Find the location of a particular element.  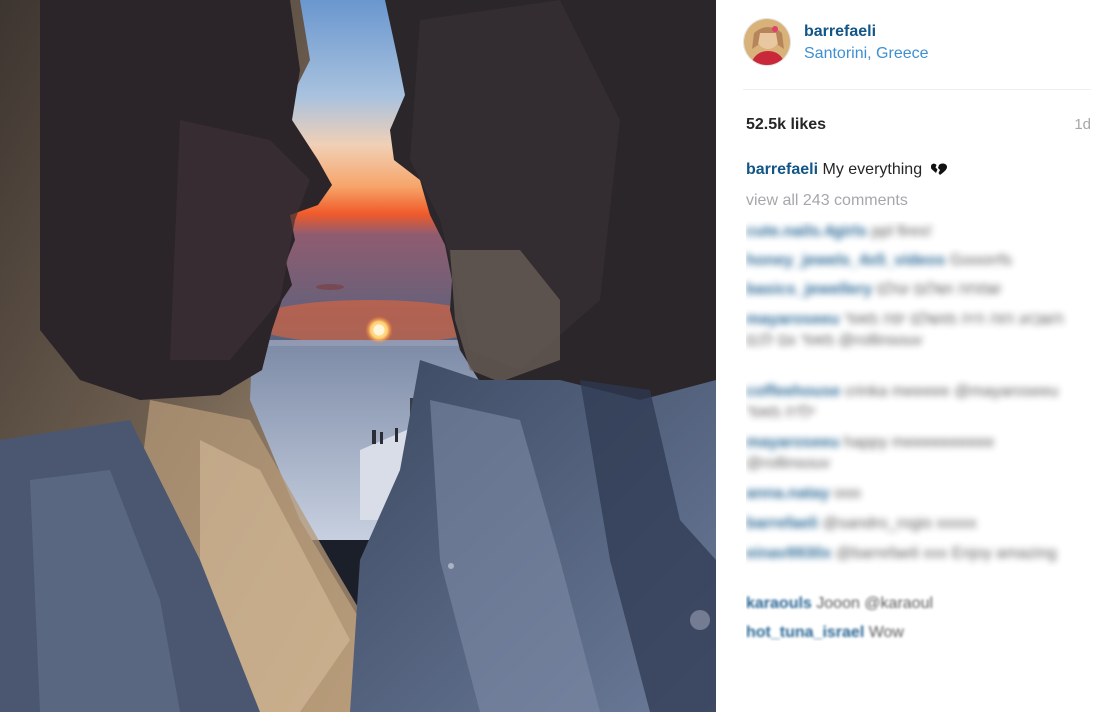

comment-item: anna.natay ooo is located at coordinates (906, 493).